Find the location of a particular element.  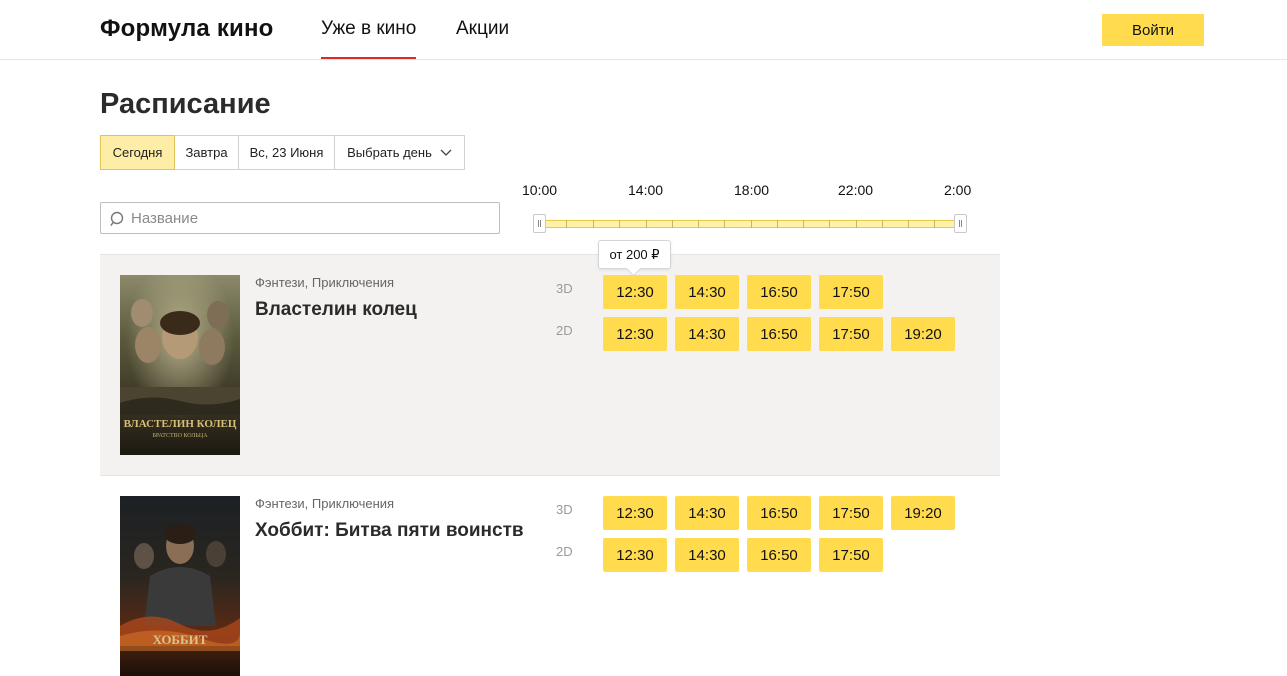

day-tabs: Сегодня Завтра Вс, 23 Июня Выбрать день is located at coordinates (282, 152).